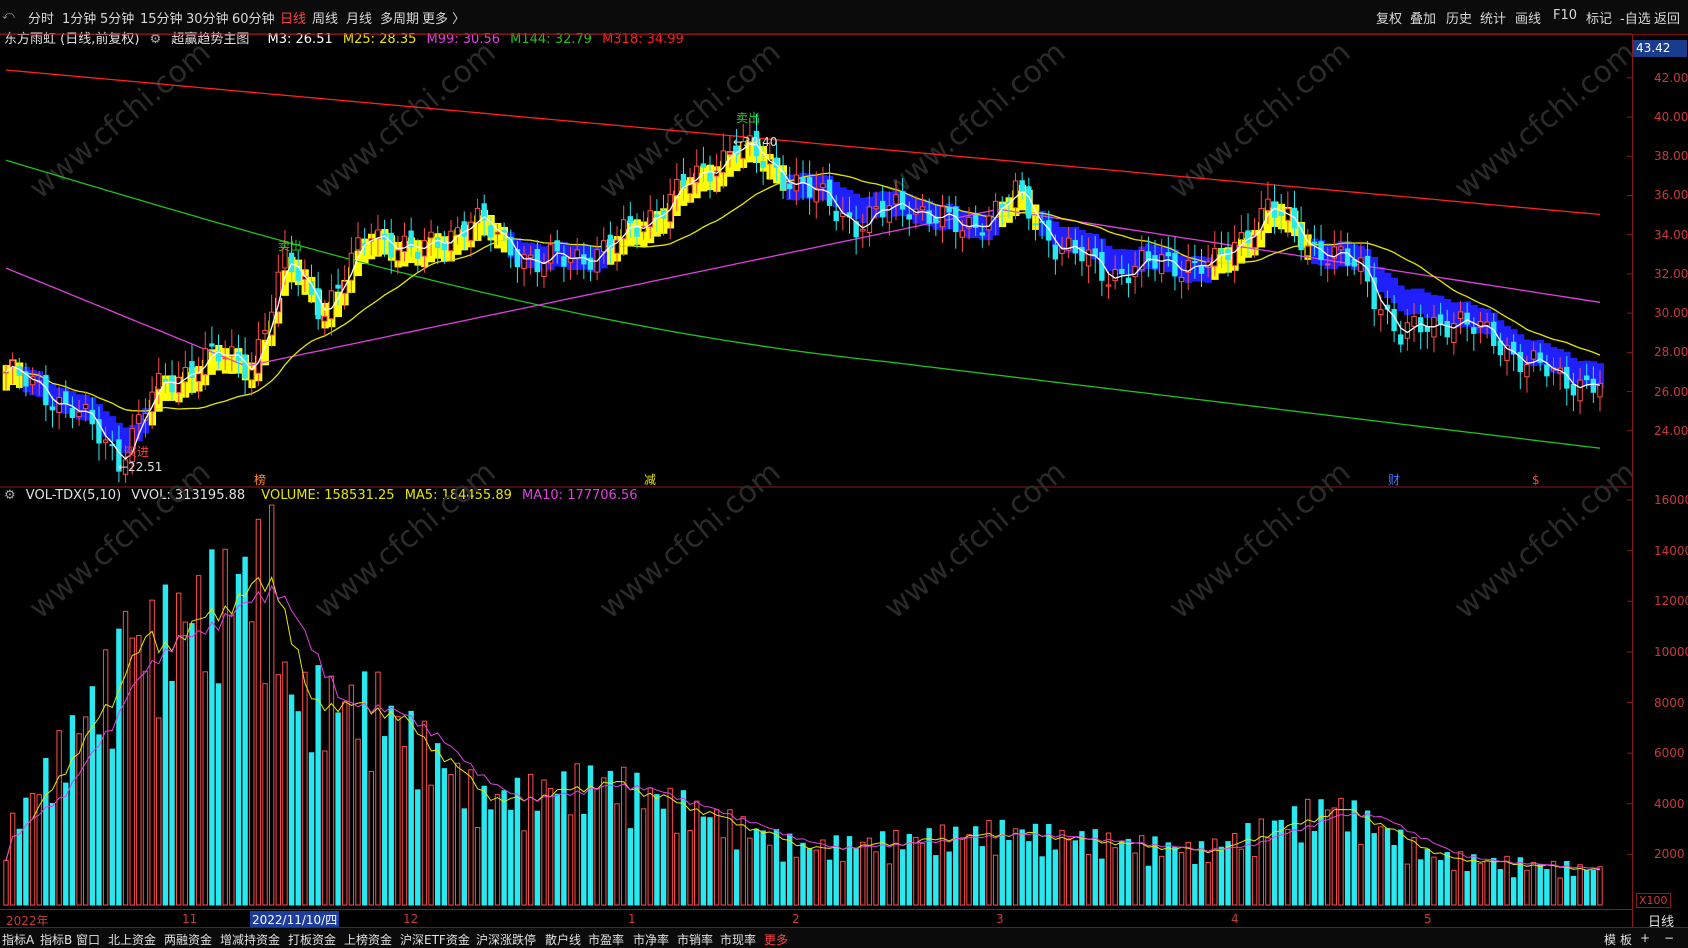 The width and height of the screenshot is (1688, 948). I want to click on price-tick-label: 24.00, so click(1671, 430).